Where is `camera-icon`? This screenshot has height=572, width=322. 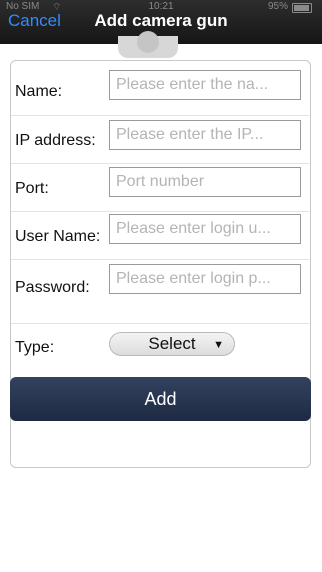
camera-icon is located at coordinates (148, 44).